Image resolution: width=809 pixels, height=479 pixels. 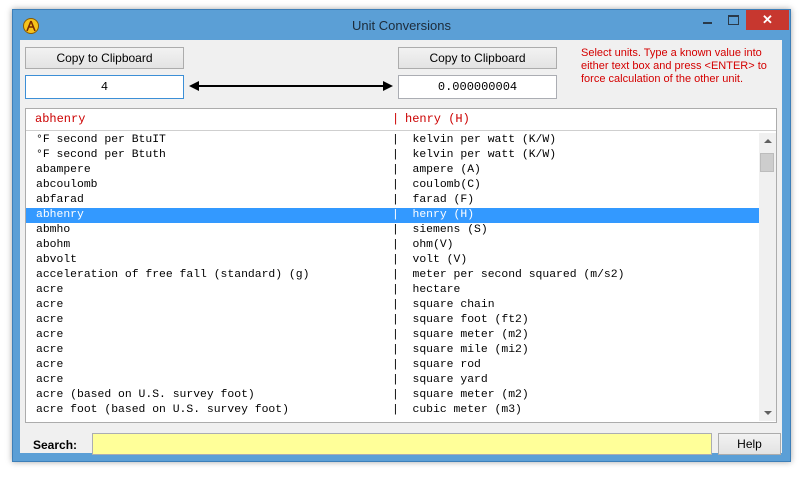 I want to click on scroll-down-icon, so click(x=767, y=413).